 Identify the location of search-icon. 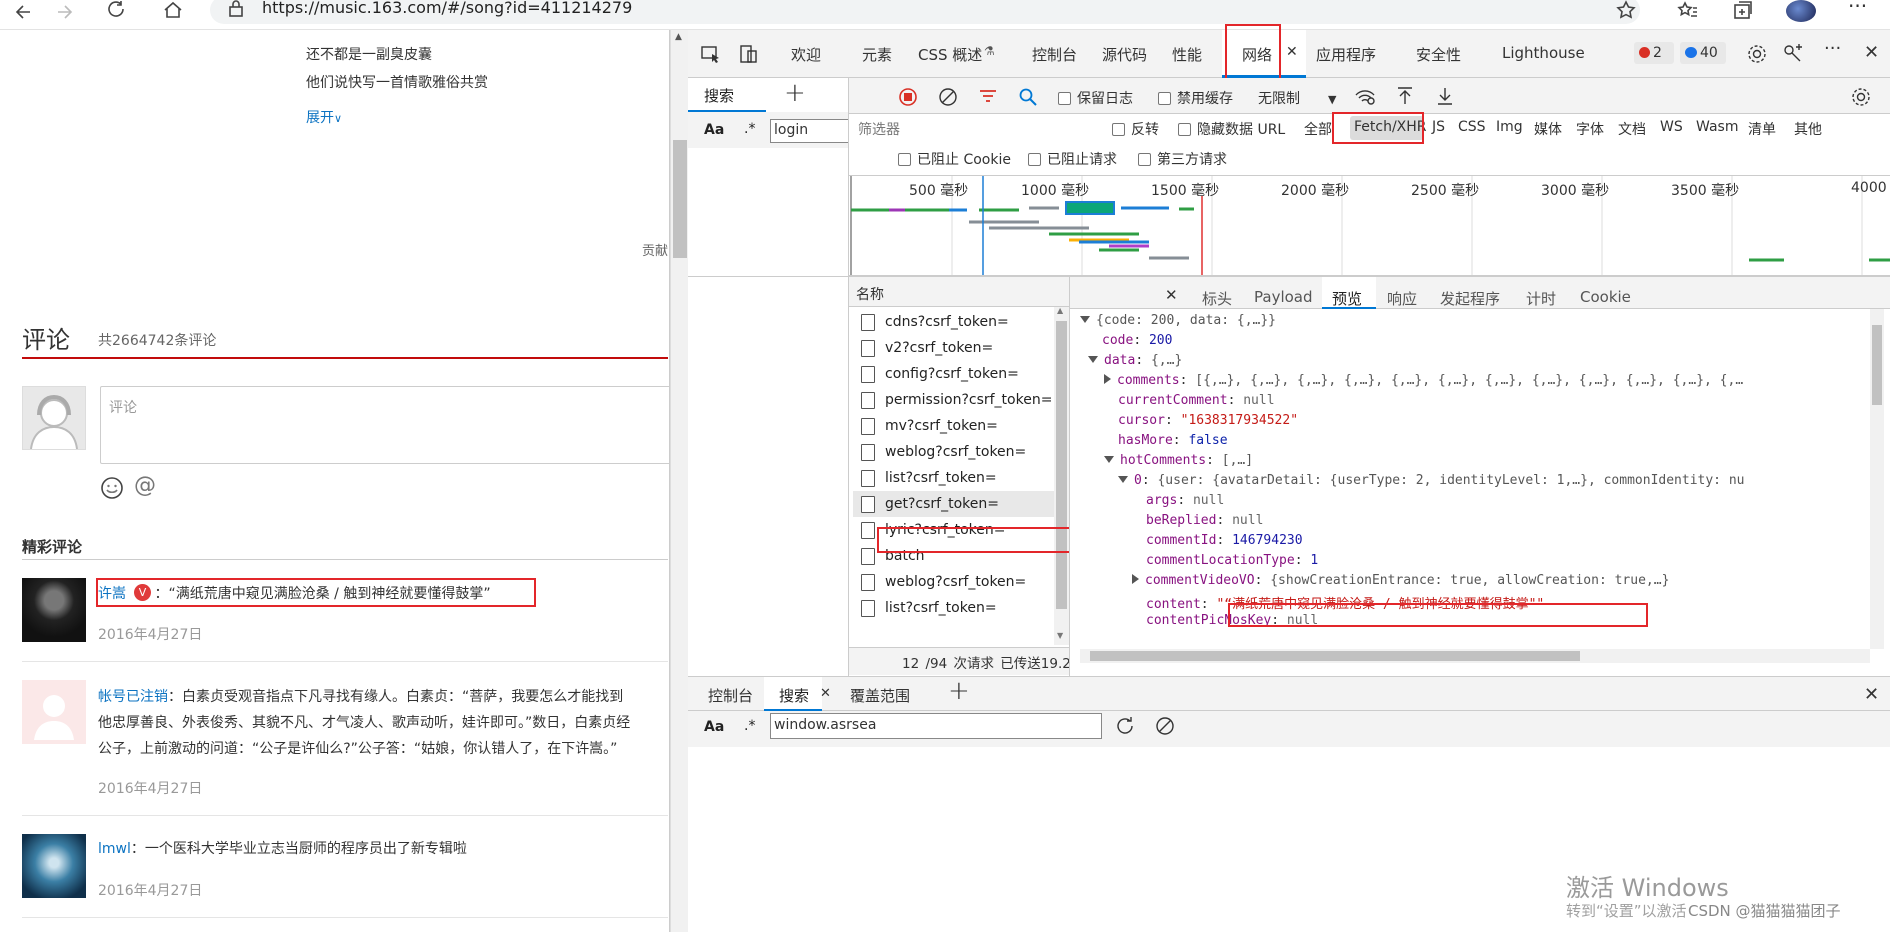
(1028, 97).